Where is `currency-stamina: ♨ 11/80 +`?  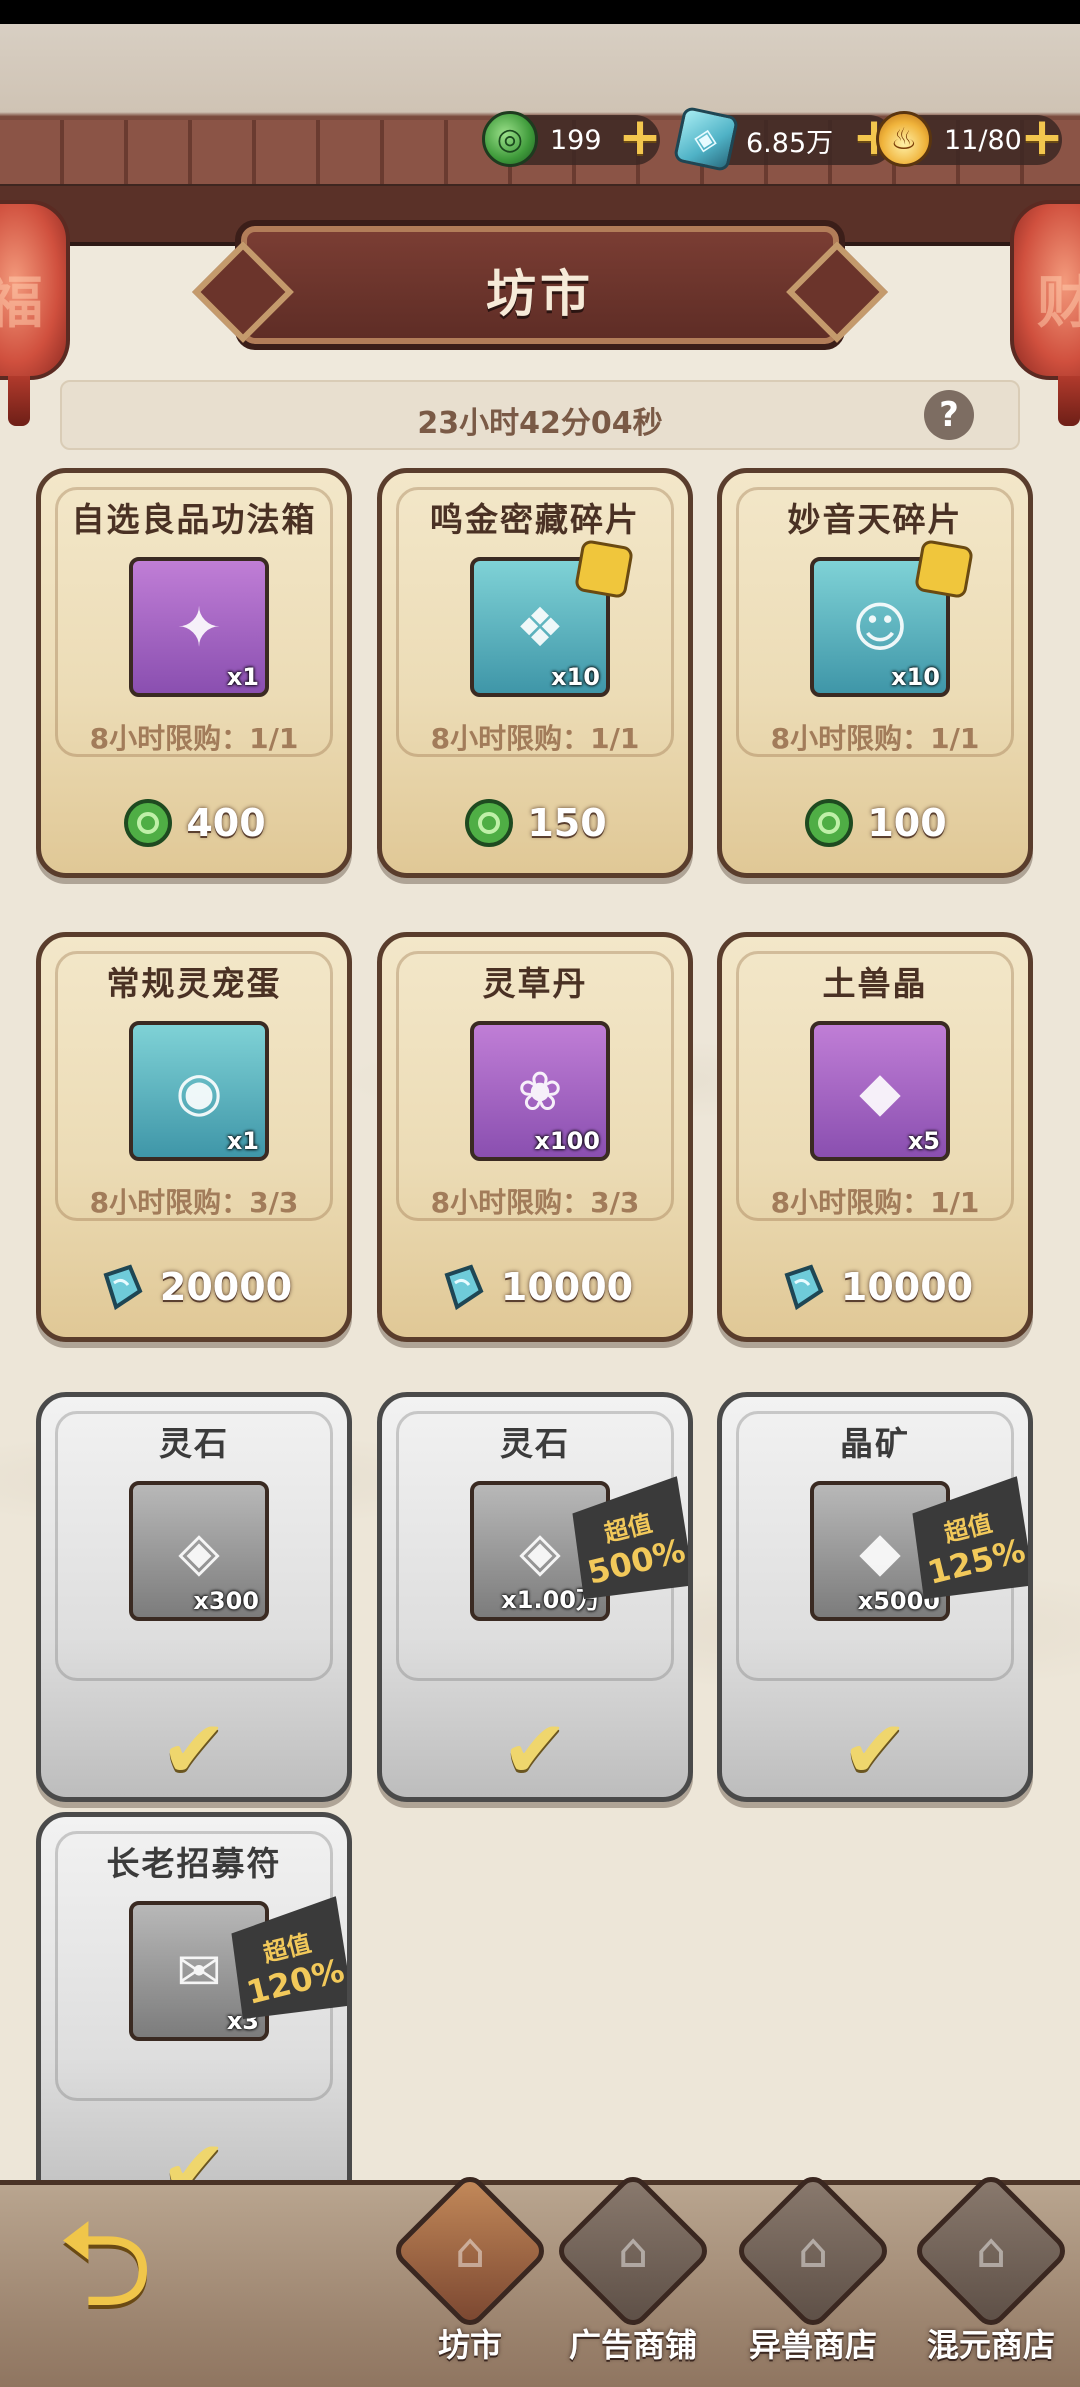
currency-stamina: ♨ 11/80 + is located at coordinates (970, 139).